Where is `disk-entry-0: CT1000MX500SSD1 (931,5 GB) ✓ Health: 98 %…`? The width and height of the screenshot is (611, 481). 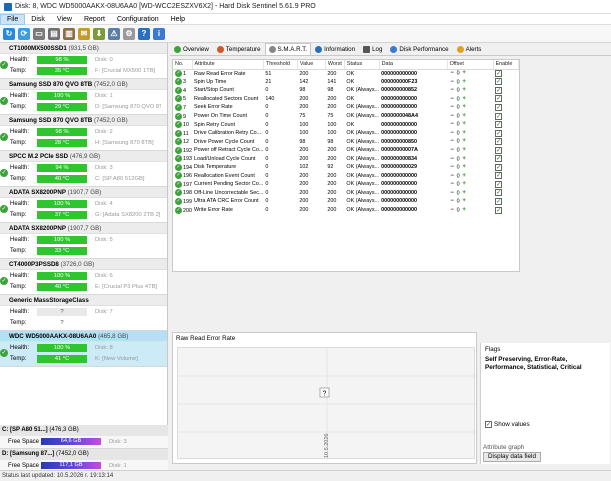
disk-entry-0: CT1000MX500SSD1 (931,5 GB) ✓ Health: 98 %… is located at coordinates (83, 61).